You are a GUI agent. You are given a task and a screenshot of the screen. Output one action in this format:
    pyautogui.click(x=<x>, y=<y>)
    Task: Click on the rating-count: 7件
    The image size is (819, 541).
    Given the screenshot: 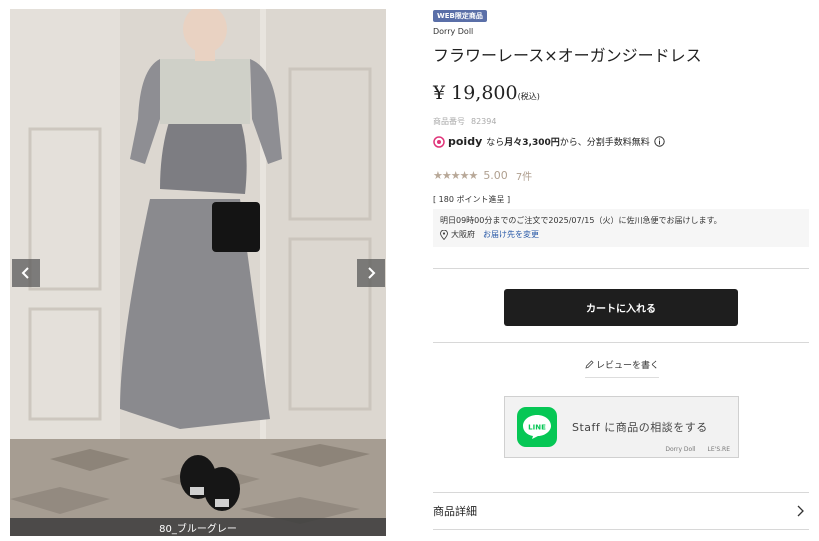 What is the action you would take?
    pyautogui.click(x=524, y=177)
    